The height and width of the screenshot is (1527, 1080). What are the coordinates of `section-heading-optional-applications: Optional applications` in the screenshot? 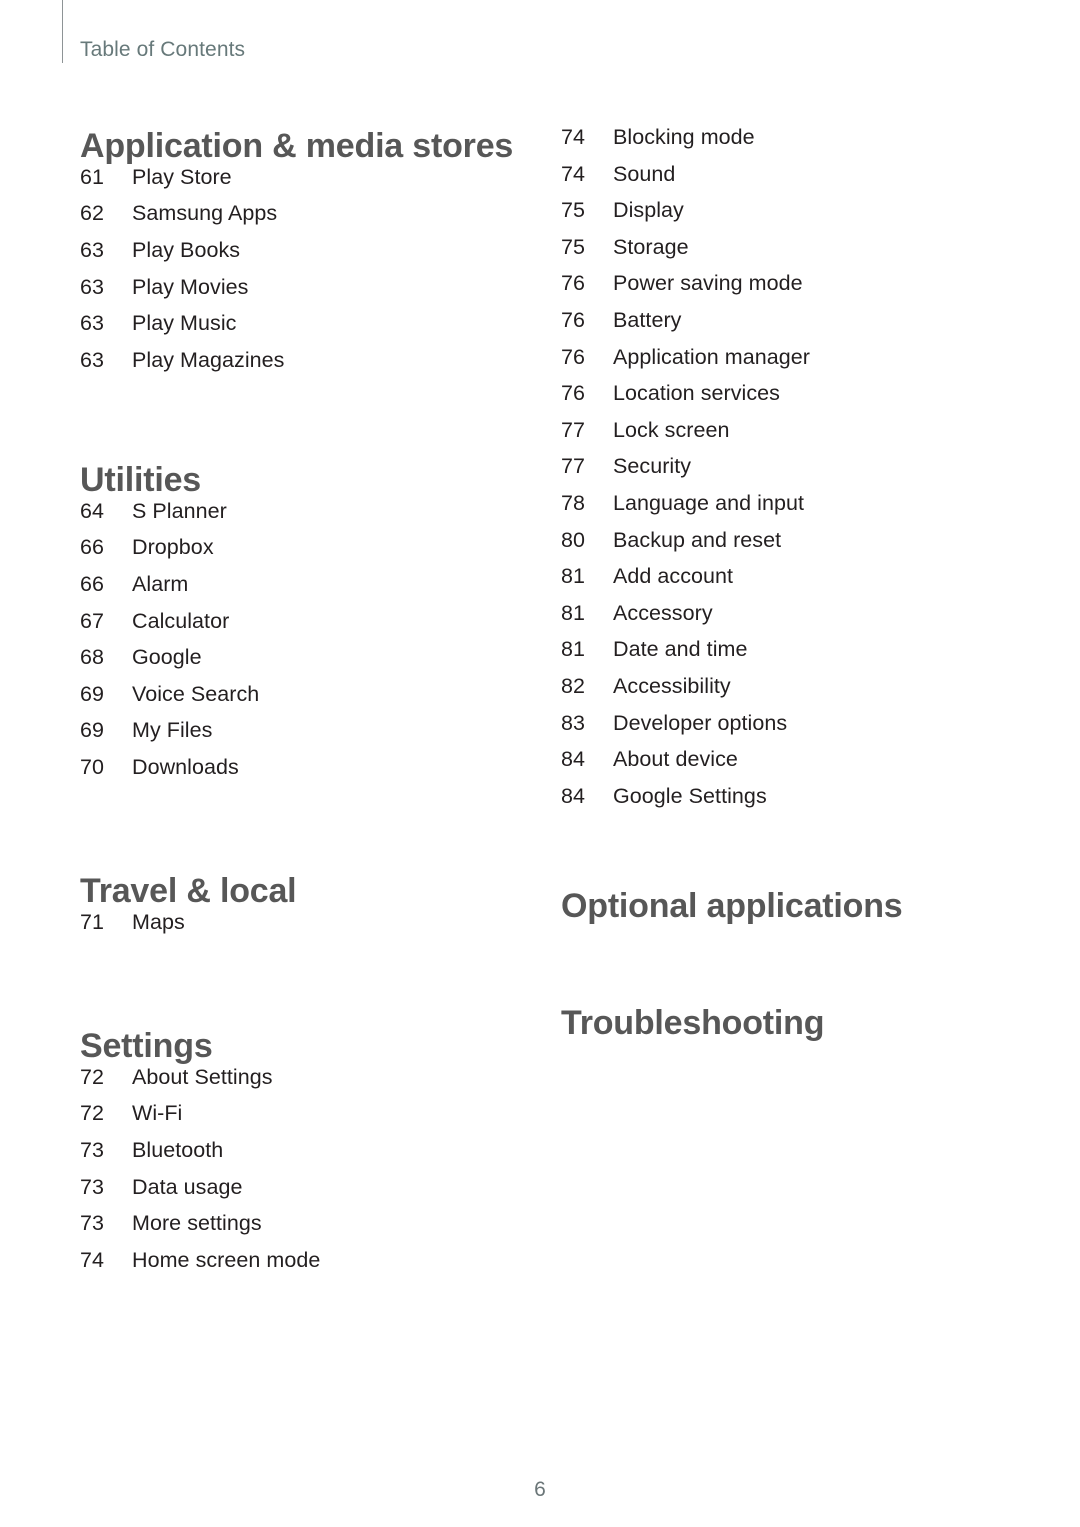 It's located at (732, 906).